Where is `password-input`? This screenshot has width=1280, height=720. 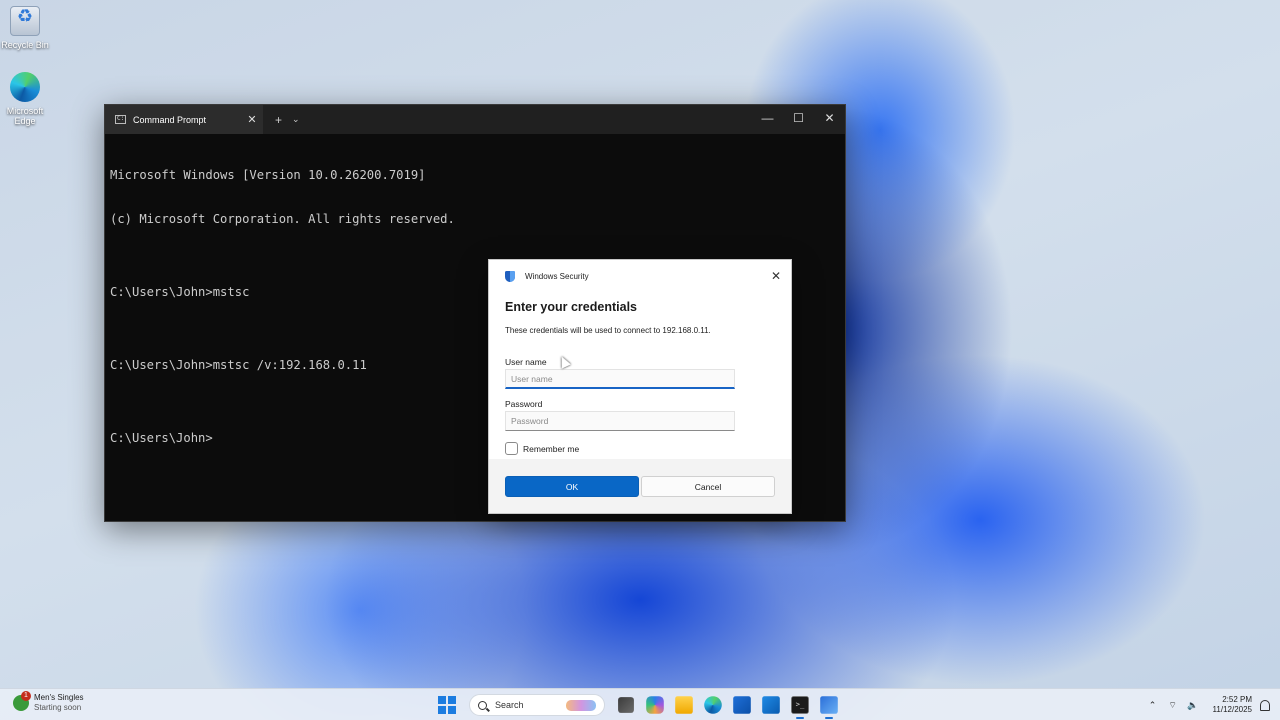
password-input is located at coordinates (620, 421).